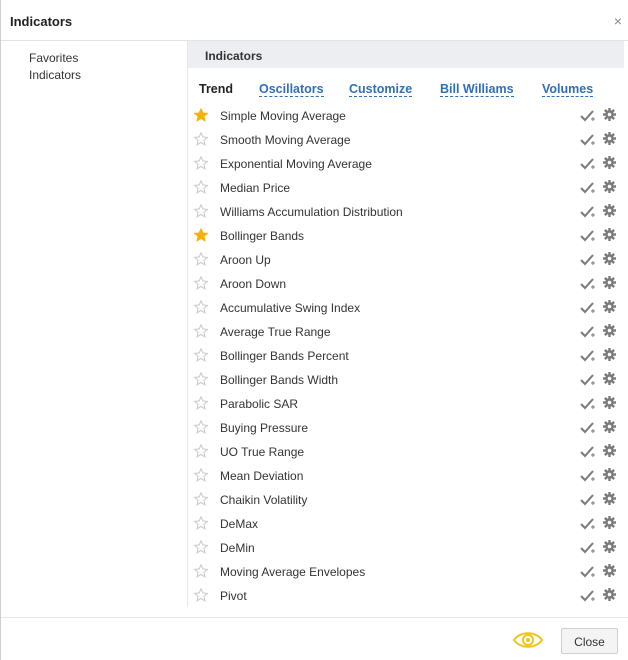 The image size is (628, 660). What do you see at coordinates (406, 380) in the screenshot?
I see `indicator-row: Bollinger Bands Width` at bounding box center [406, 380].